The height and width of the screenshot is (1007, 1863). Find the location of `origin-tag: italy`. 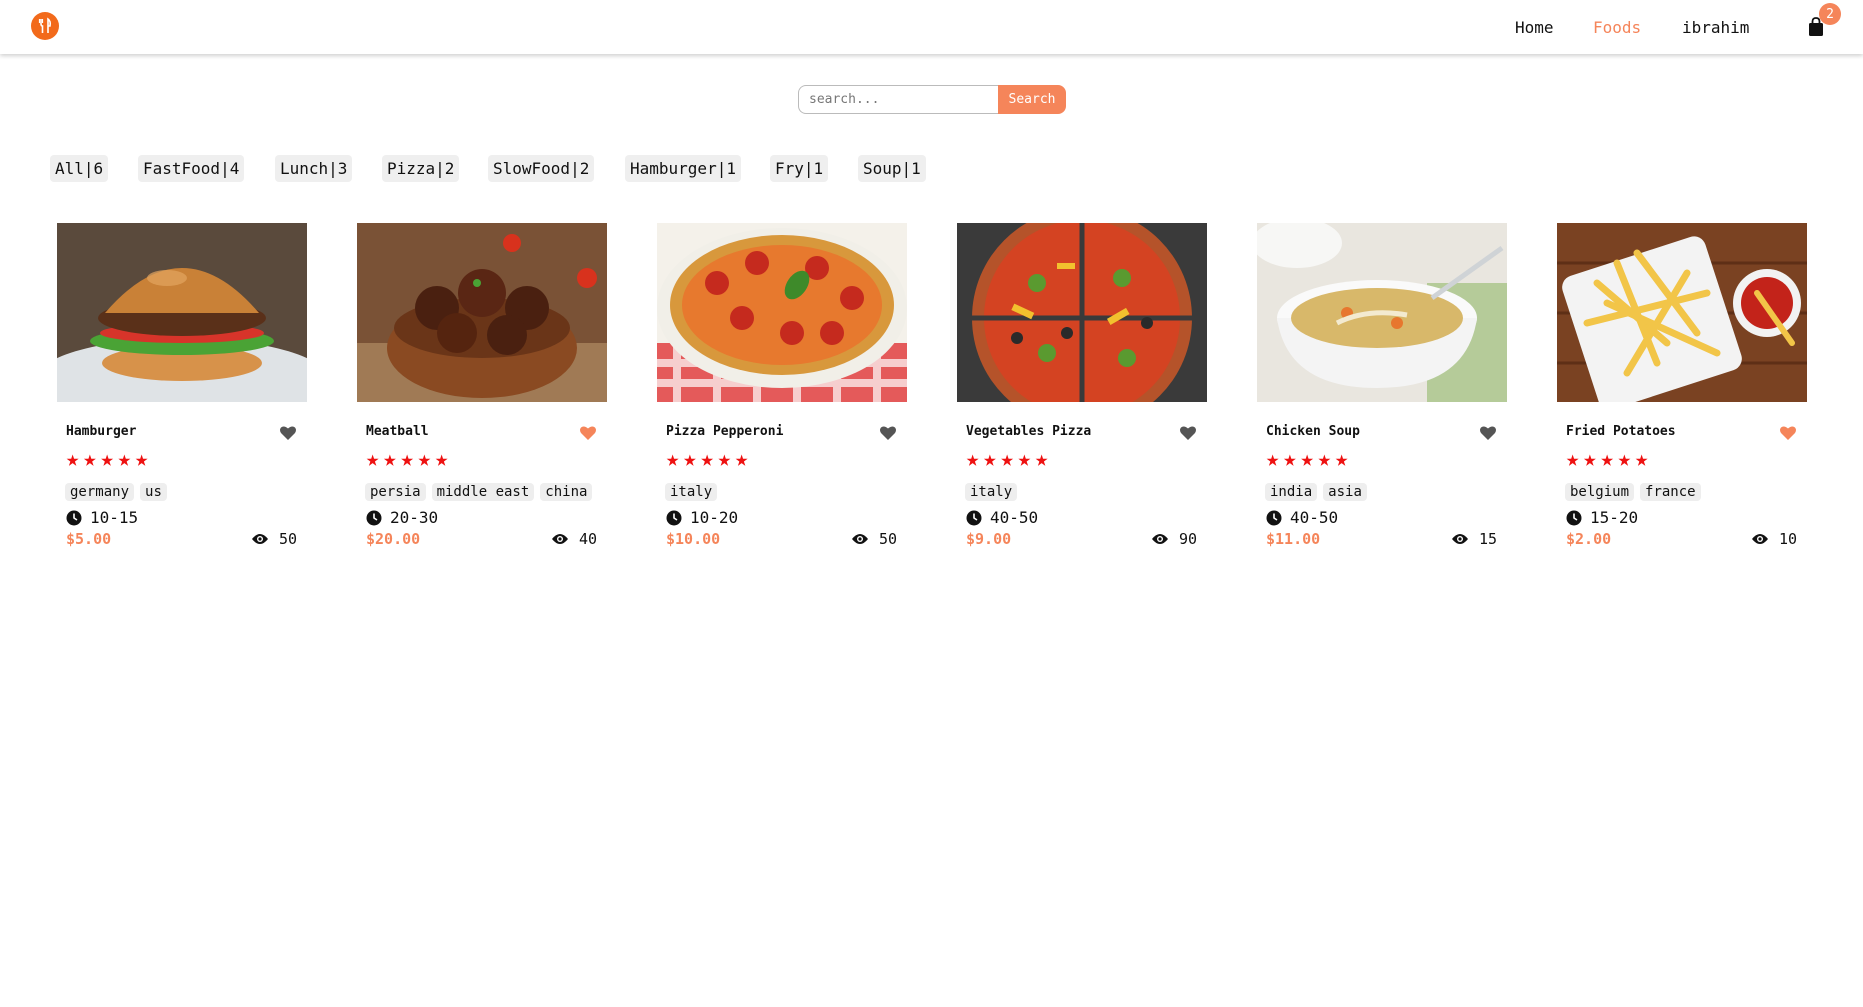

origin-tag: italy is located at coordinates (991, 492).